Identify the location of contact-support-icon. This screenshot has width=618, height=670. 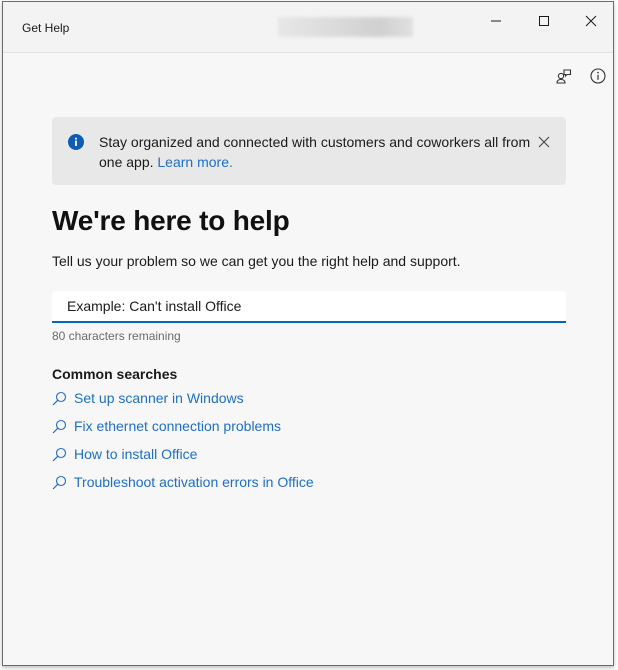
(564, 76).